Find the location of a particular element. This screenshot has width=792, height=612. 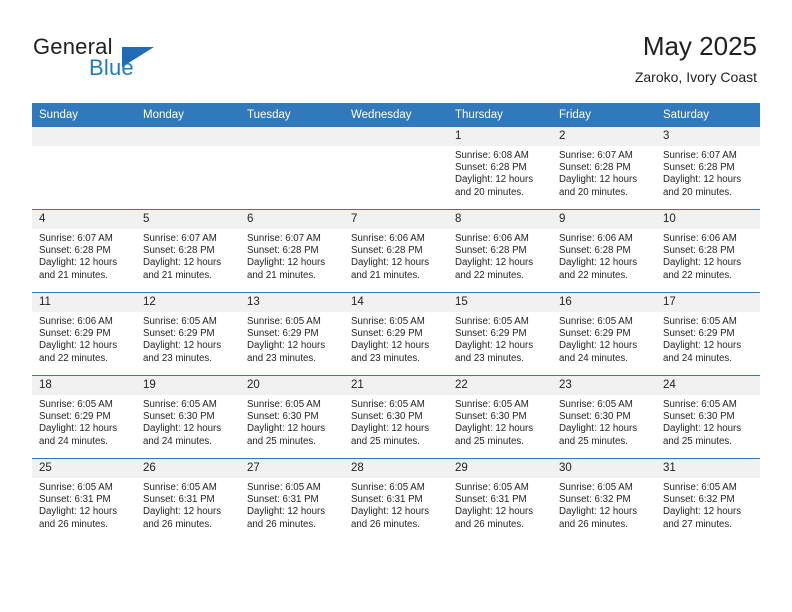

day-number is located at coordinates (396, 136).